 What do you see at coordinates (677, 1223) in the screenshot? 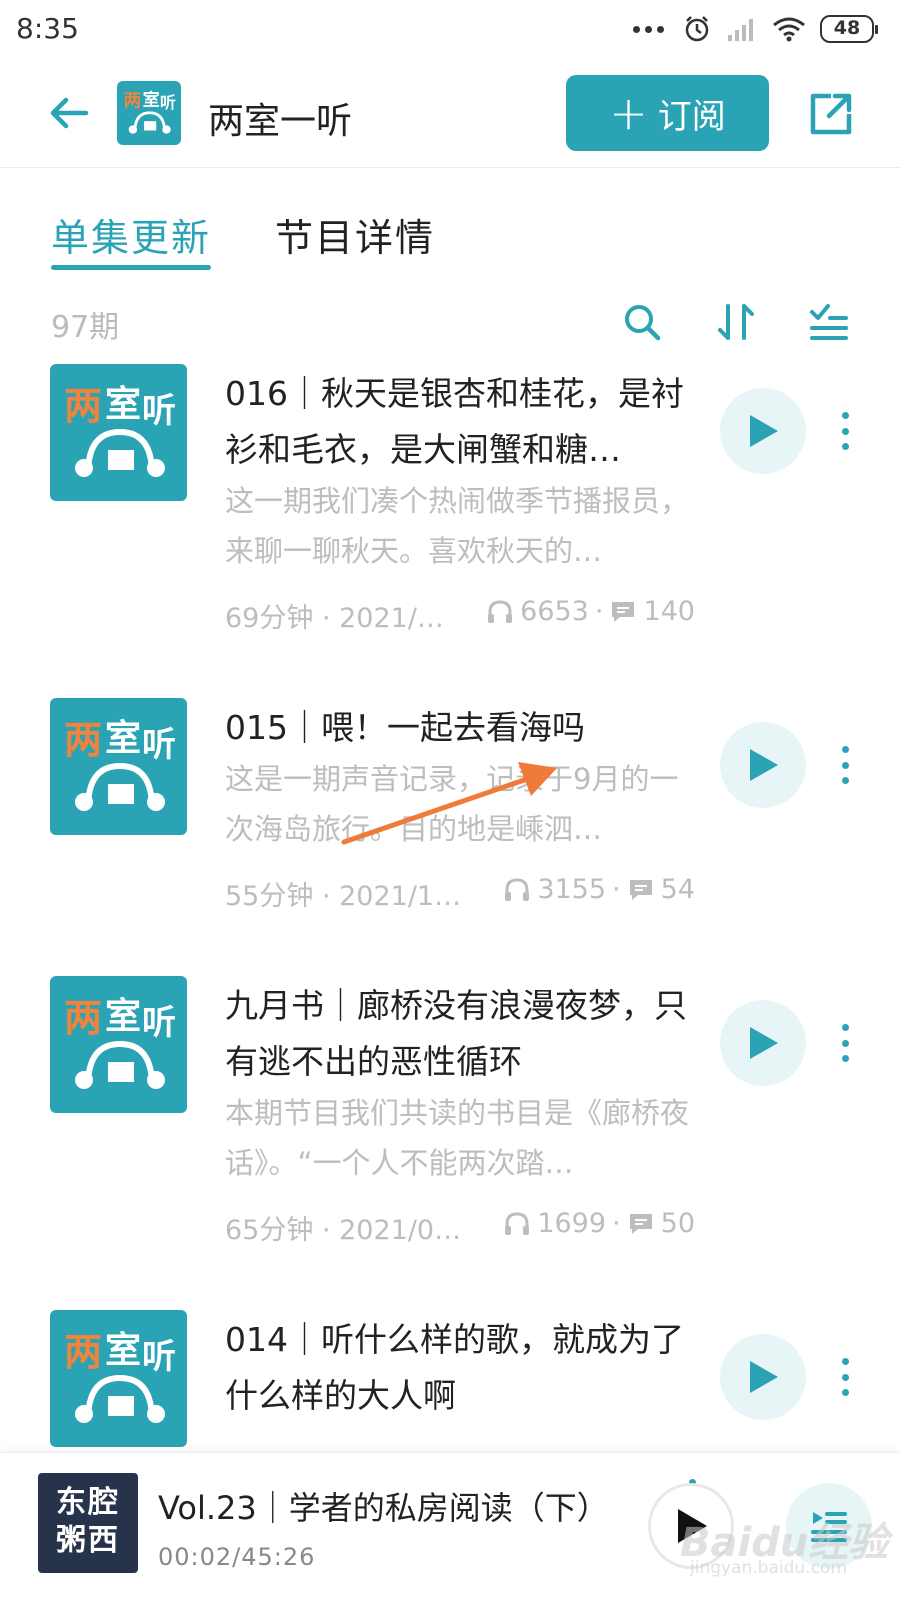
I see `comment-count: 50` at bounding box center [677, 1223].